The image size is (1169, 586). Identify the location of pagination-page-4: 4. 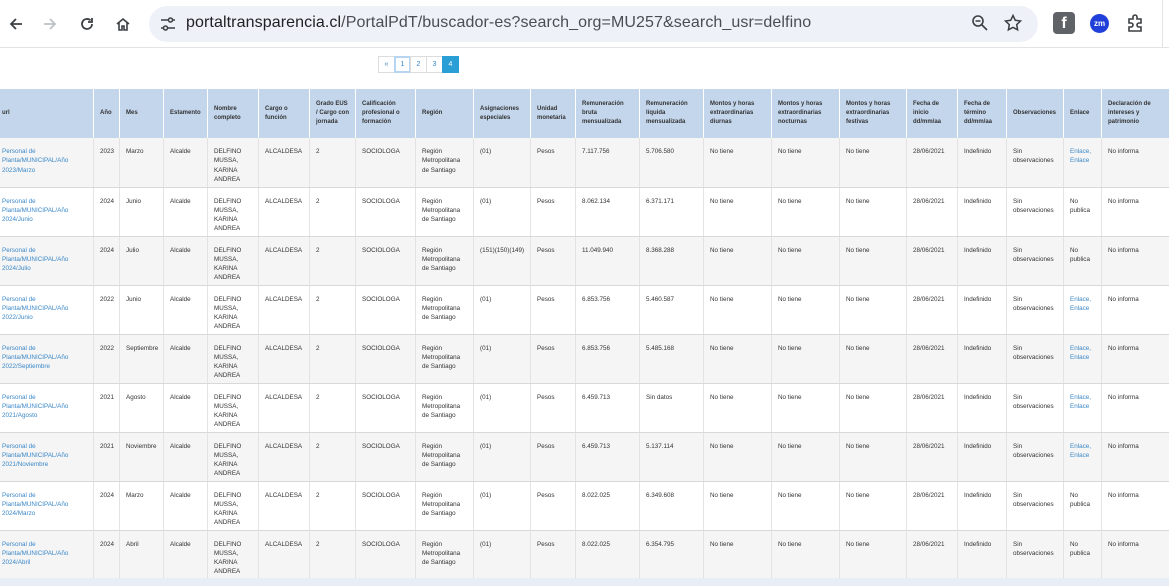
(450, 64).